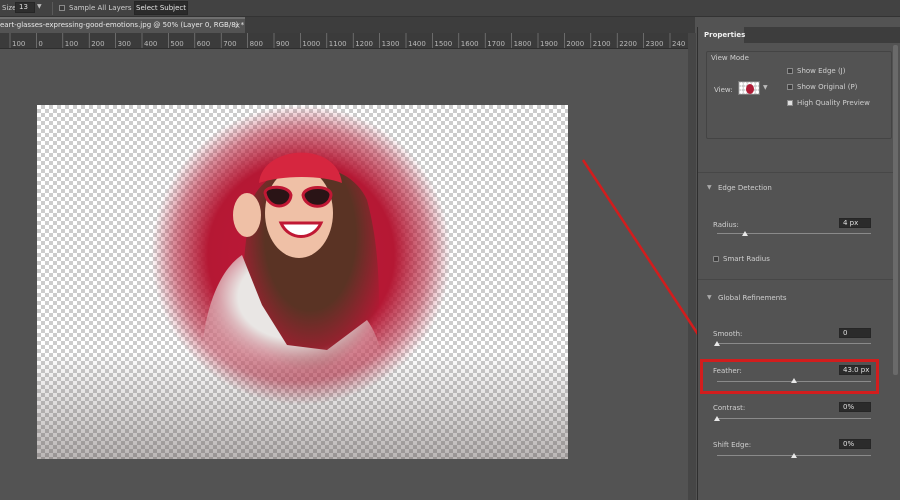  What do you see at coordinates (237, 25) in the screenshot?
I see `close-icon: ×` at bounding box center [237, 25].